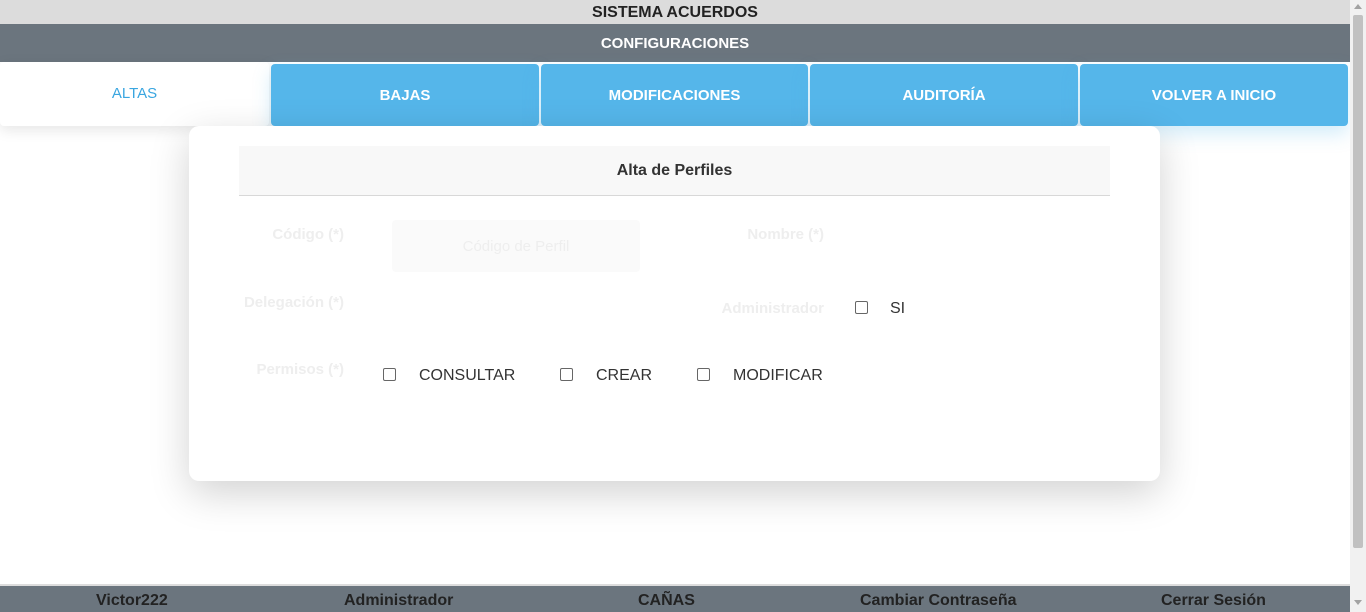 The height and width of the screenshot is (612, 1366). What do you see at coordinates (566, 374) in the screenshot?
I see `permiso-crear-checkbox` at bounding box center [566, 374].